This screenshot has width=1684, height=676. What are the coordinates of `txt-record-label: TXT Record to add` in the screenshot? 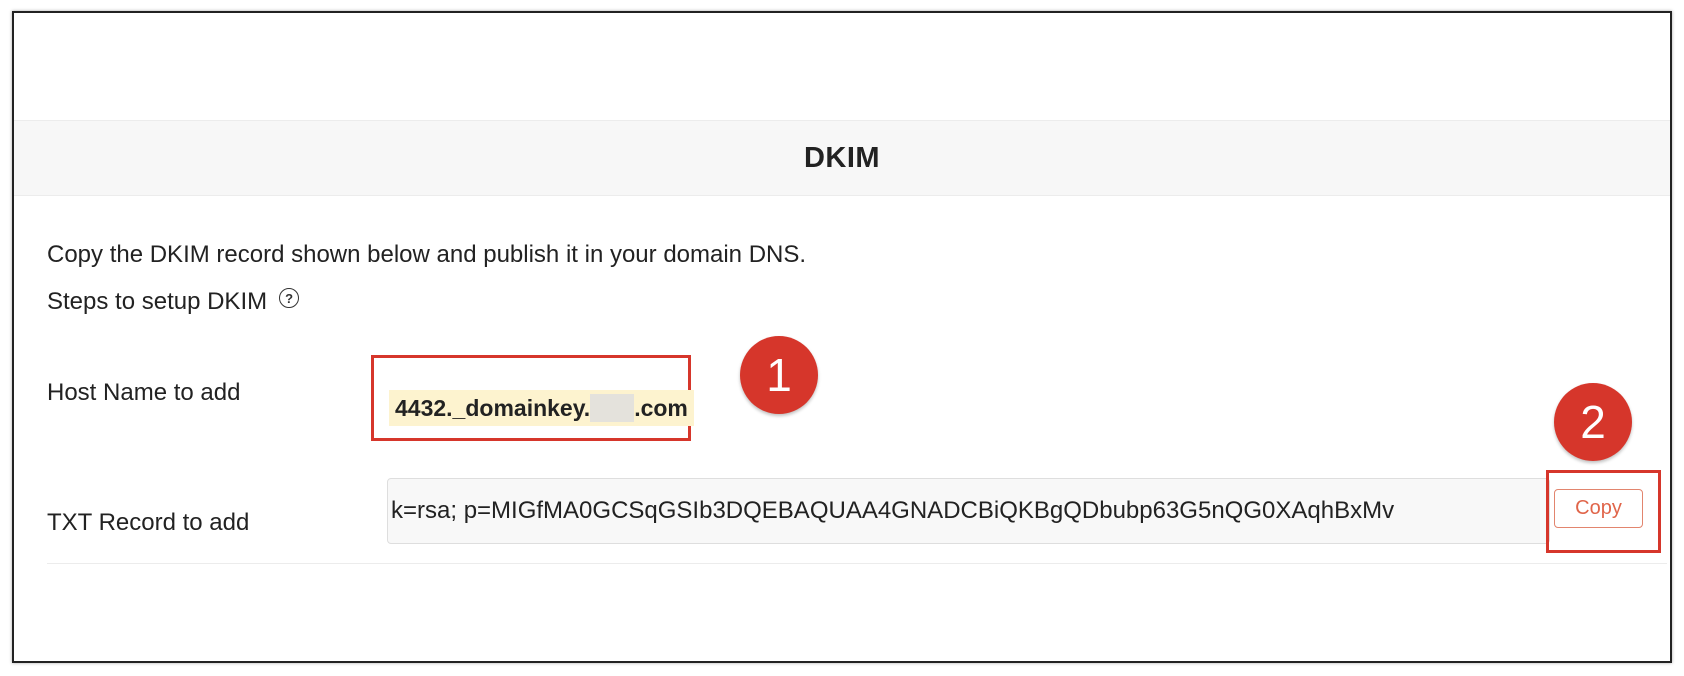 It's located at (148, 522).